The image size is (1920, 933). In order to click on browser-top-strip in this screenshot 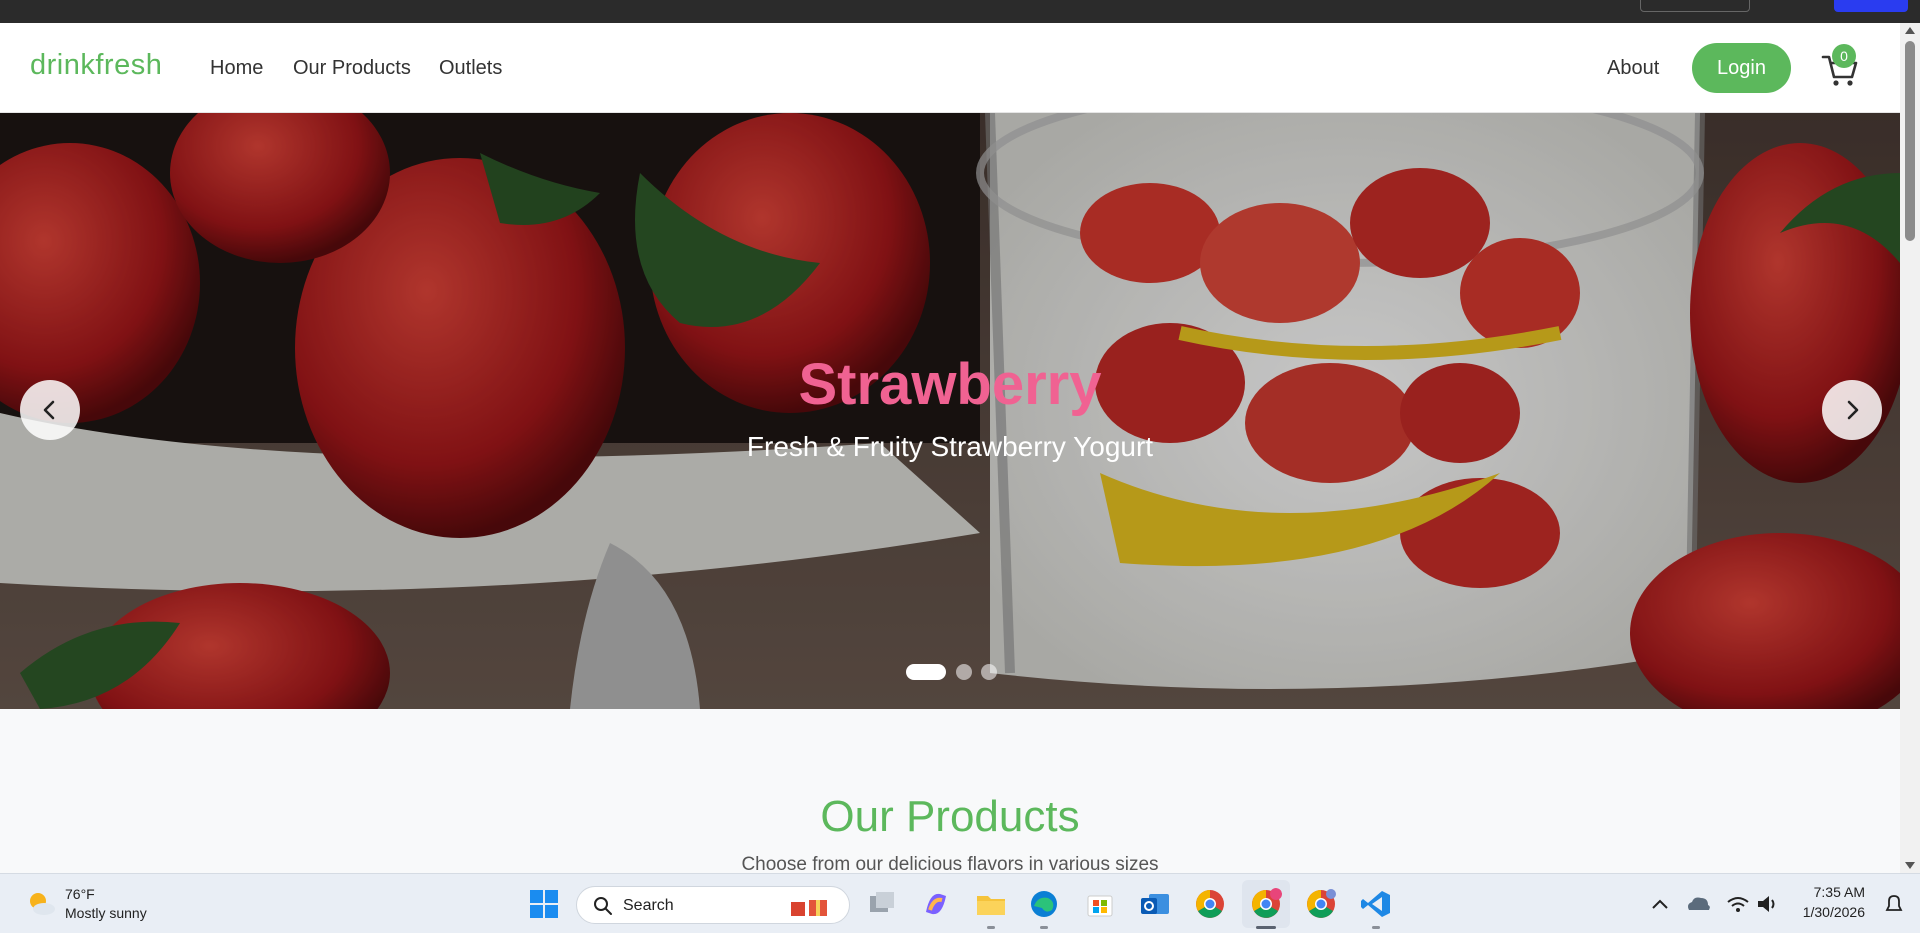, I will do `click(960, 11)`.